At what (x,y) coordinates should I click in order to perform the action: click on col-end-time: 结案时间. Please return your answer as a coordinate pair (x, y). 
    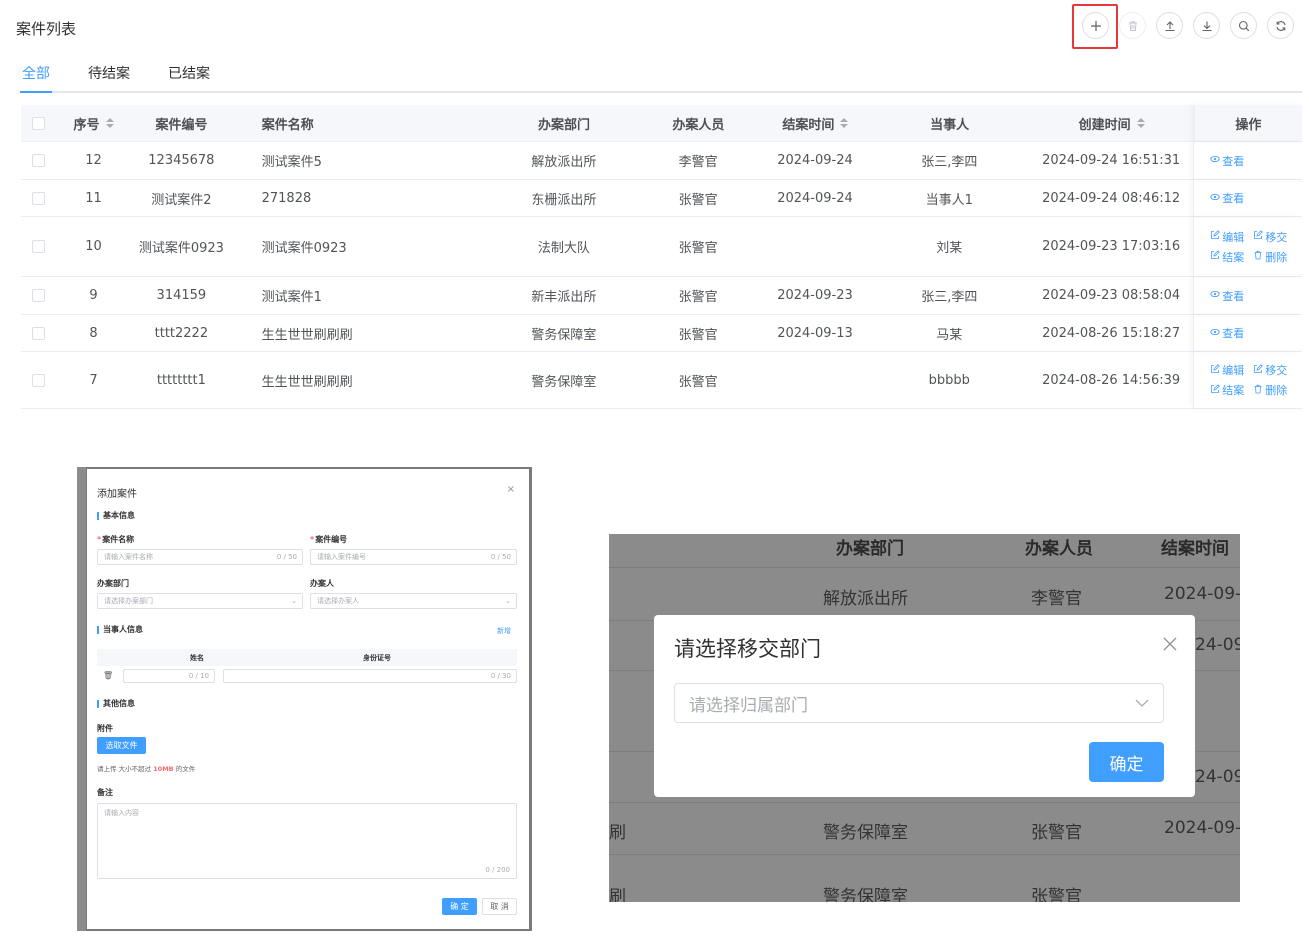
    Looking at the image, I should click on (815, 123).